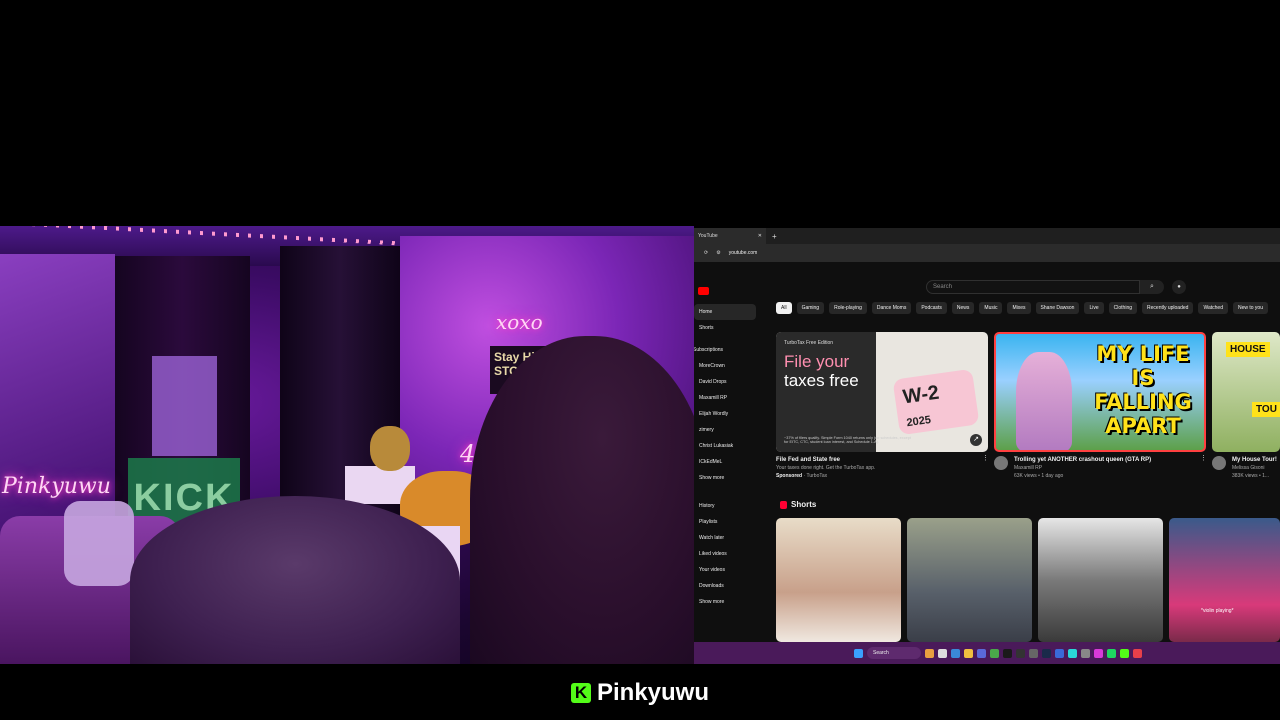 This screenshot has height=720, width=1280. I want to click on w2-label: W-2, so click(921, 395).